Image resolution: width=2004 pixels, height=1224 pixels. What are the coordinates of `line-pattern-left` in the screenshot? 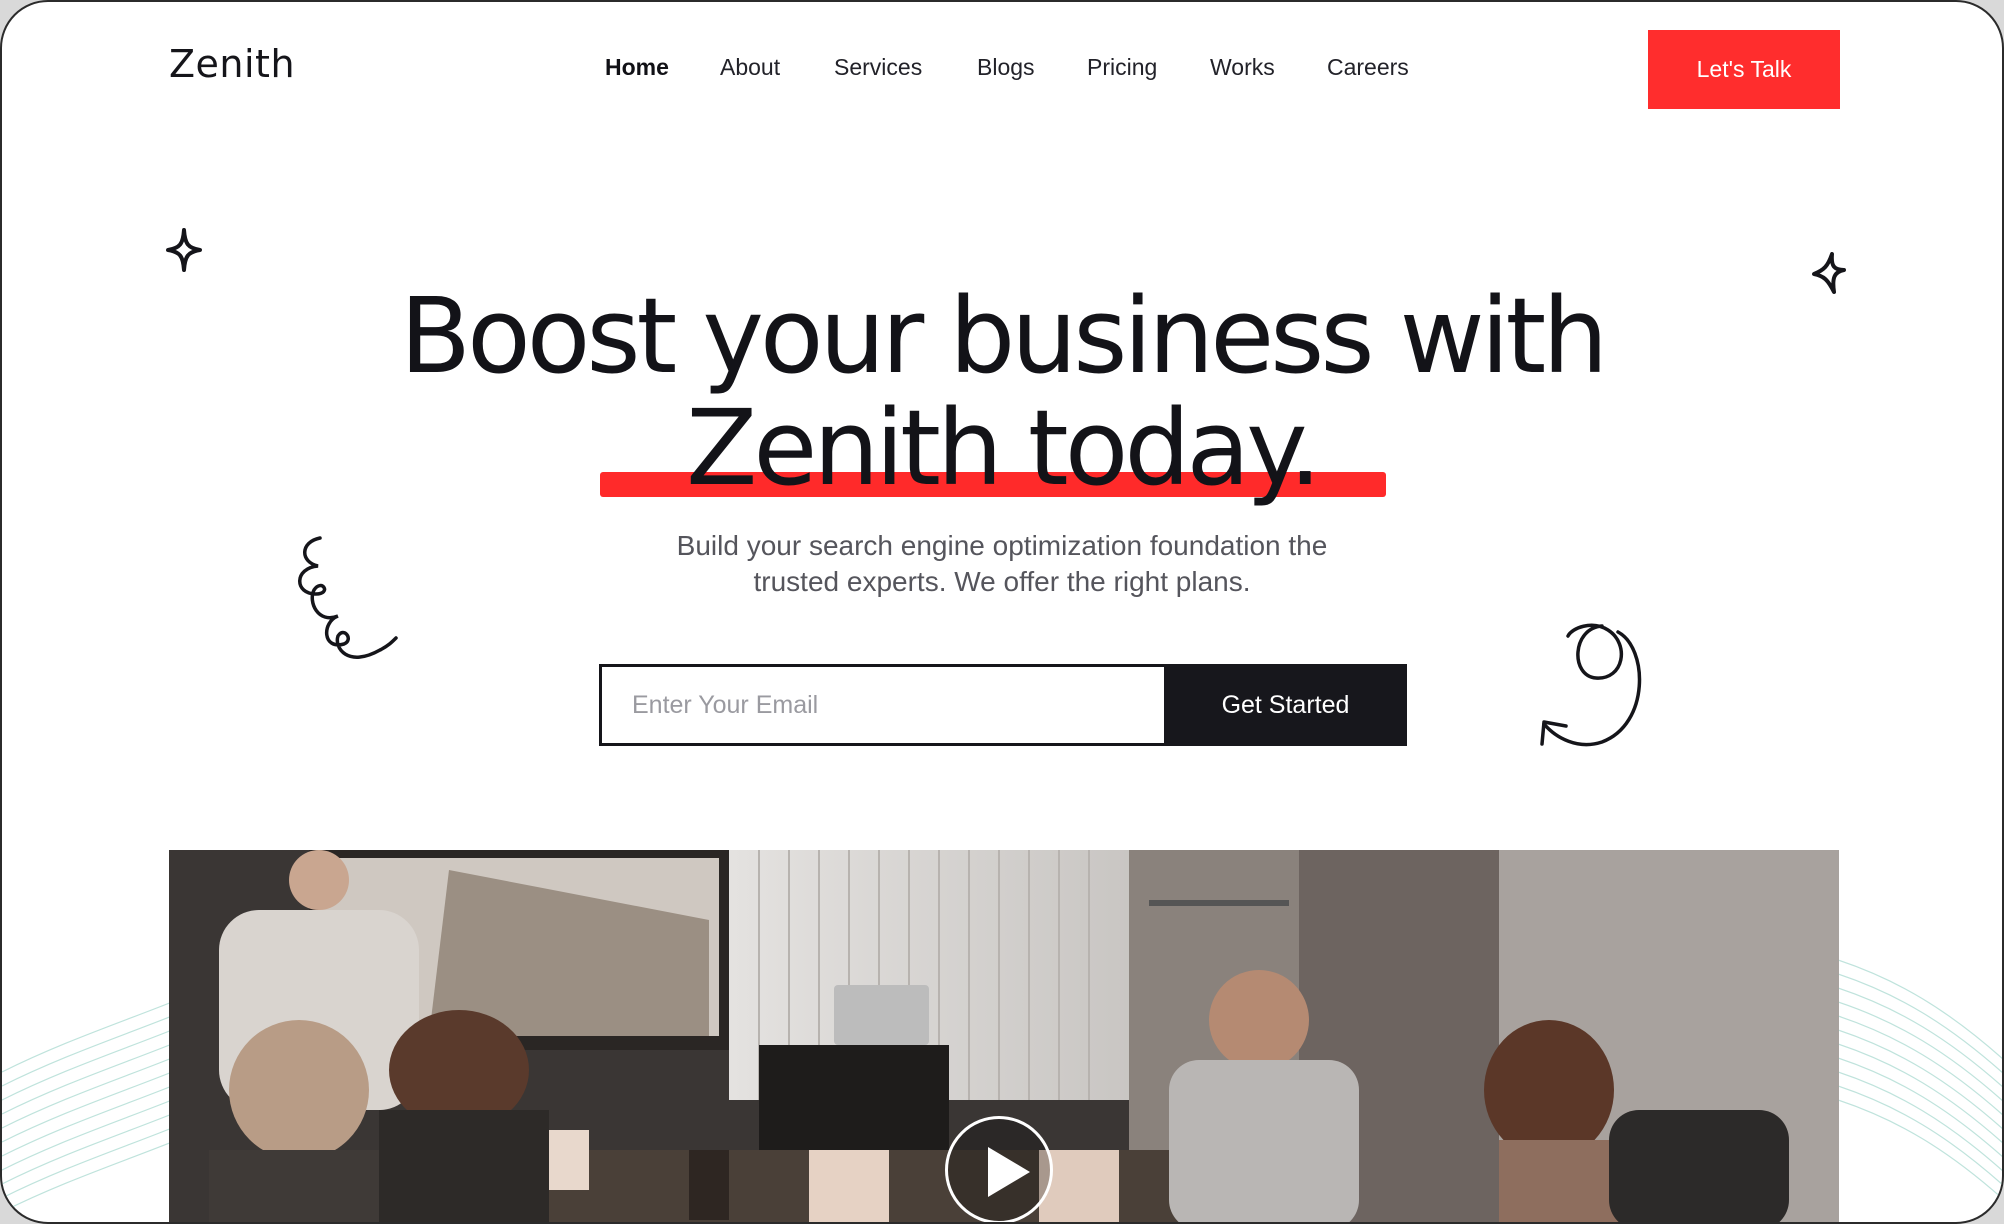 It's located at (87, 1107).